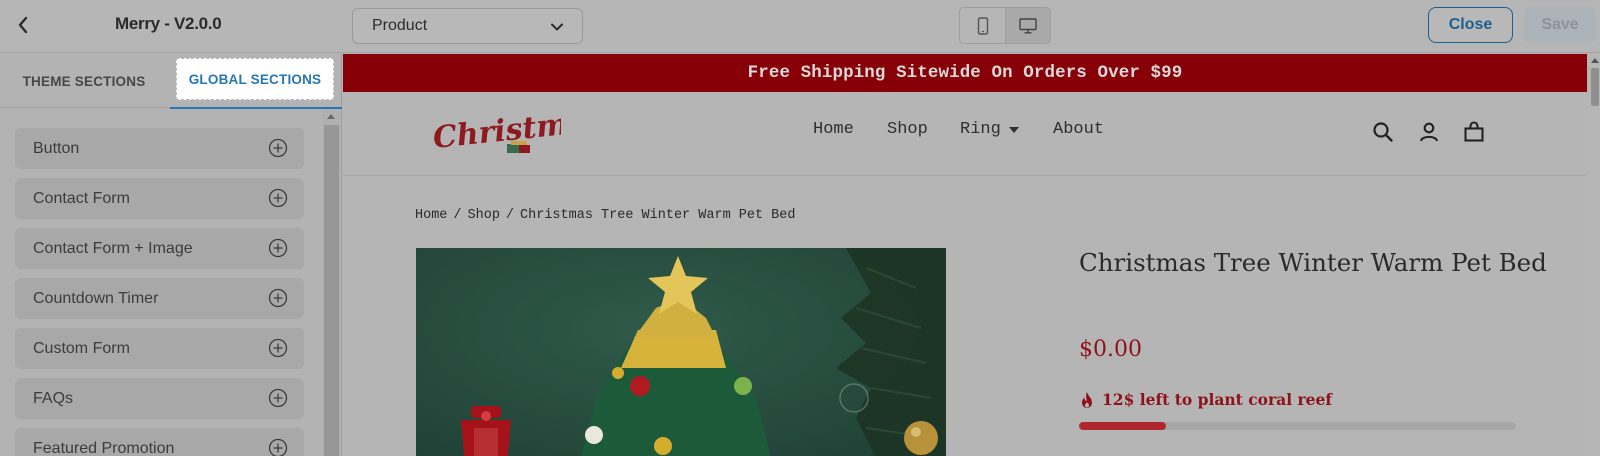 The height and width of the screenshot is (456, 1600). What do you see at coordinates (1470, 25) in the screenshot?
I see `close-button: Close` at bounding box center [1470, 25].